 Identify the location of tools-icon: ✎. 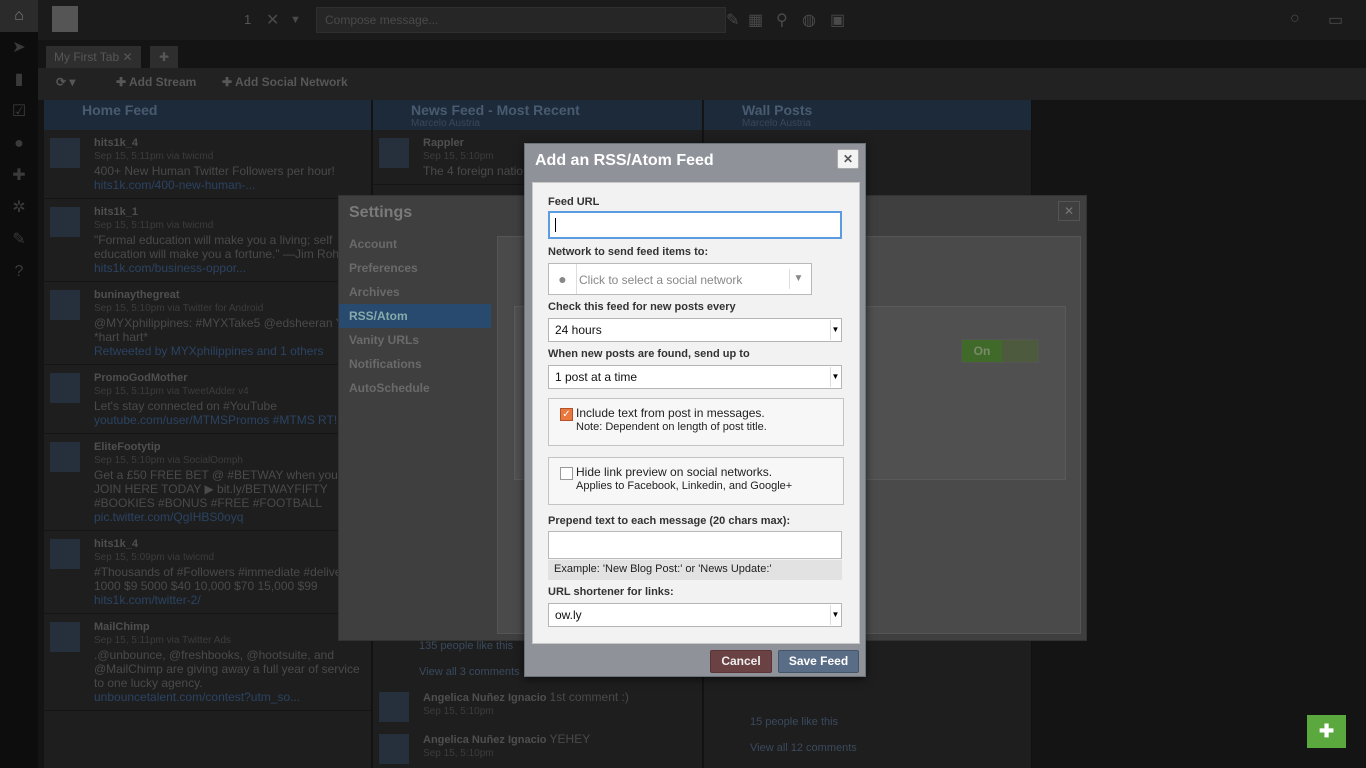
(19, 240).